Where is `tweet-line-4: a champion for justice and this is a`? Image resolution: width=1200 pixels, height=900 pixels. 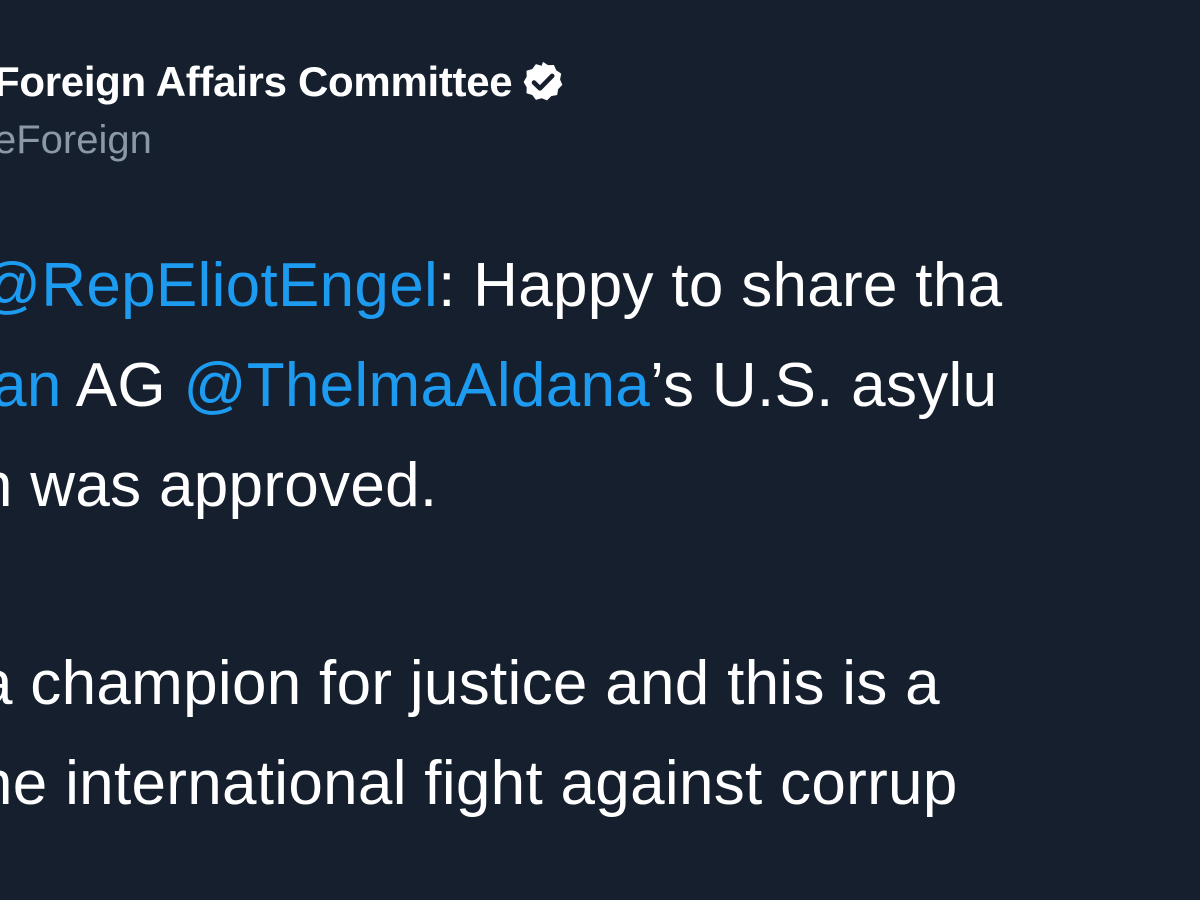
tweet-line-4: a champion for justice and this is a is located at coordinates (470, 683).